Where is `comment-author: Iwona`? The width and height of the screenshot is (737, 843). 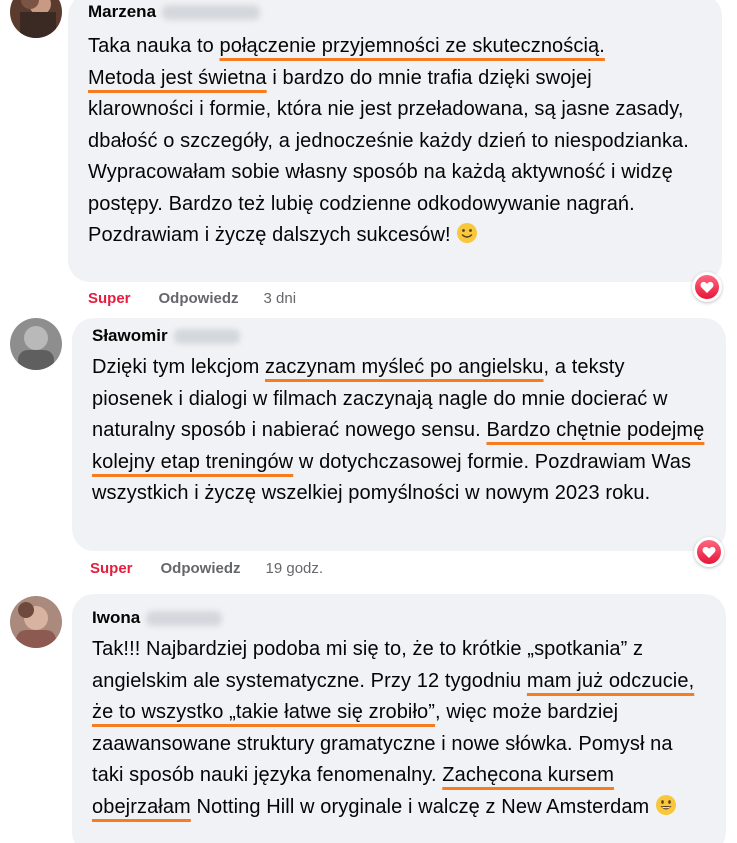
comment-author: Iwona is located at coordinates (399, 618).